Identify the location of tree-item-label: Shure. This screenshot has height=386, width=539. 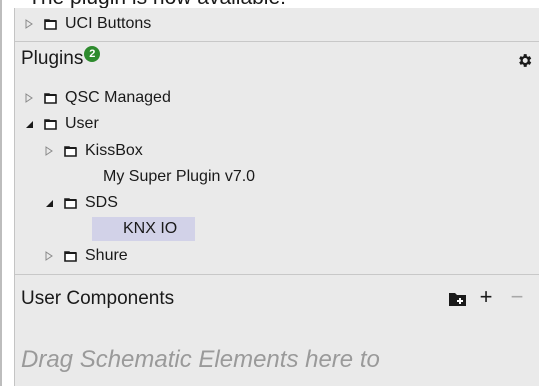
(106, 255).